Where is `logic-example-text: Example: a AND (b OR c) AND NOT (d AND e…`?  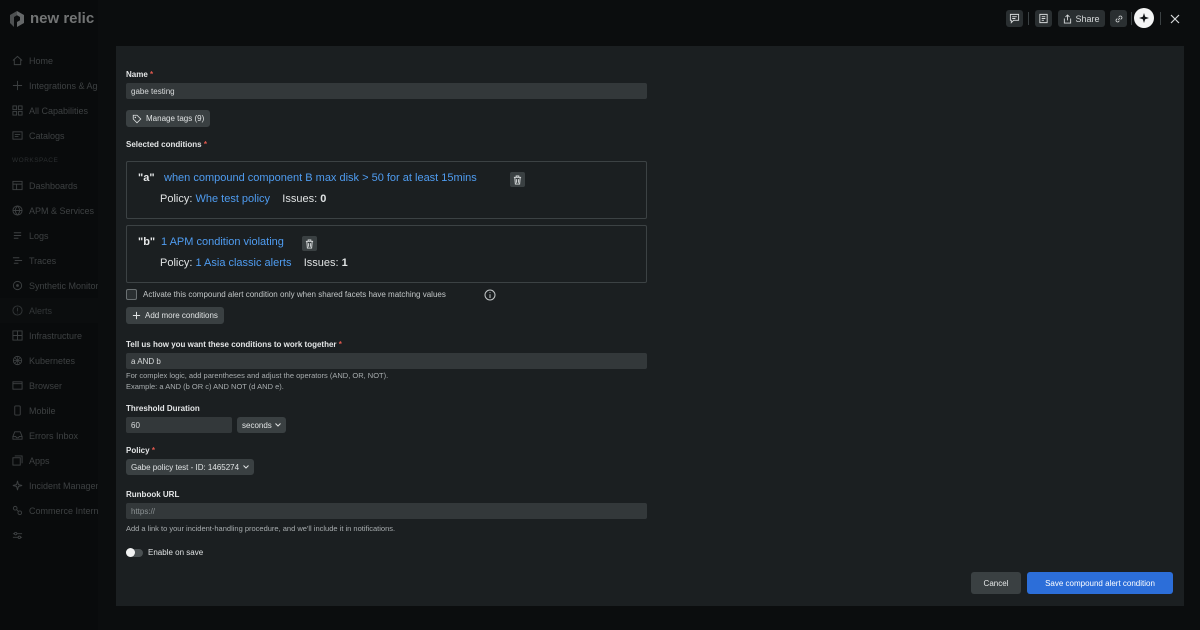 logic-example-text: Example: a AND (b OR c) AND NOT (d AND e… is located at coordinates (205, 386).